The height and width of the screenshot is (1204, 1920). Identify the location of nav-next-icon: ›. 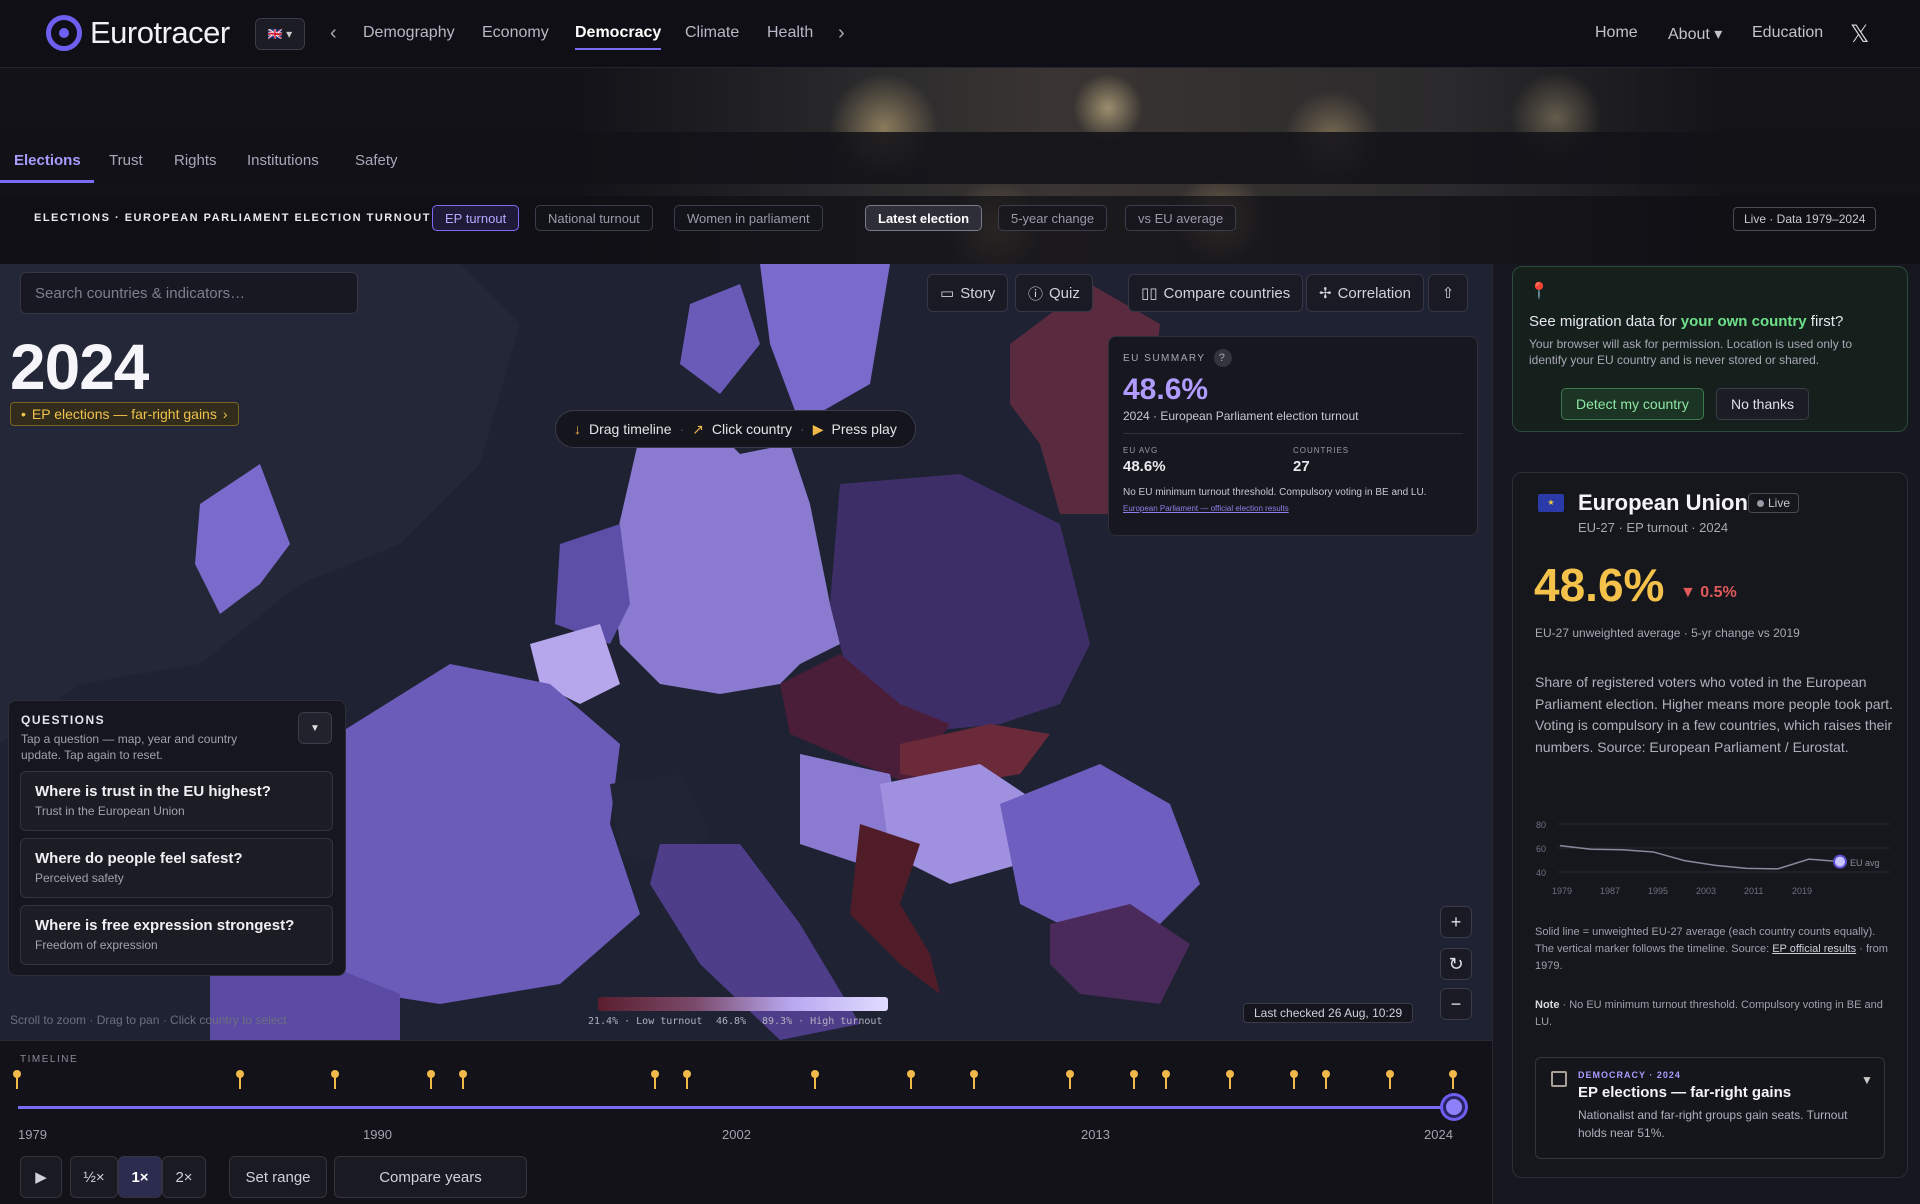
(841, 33).